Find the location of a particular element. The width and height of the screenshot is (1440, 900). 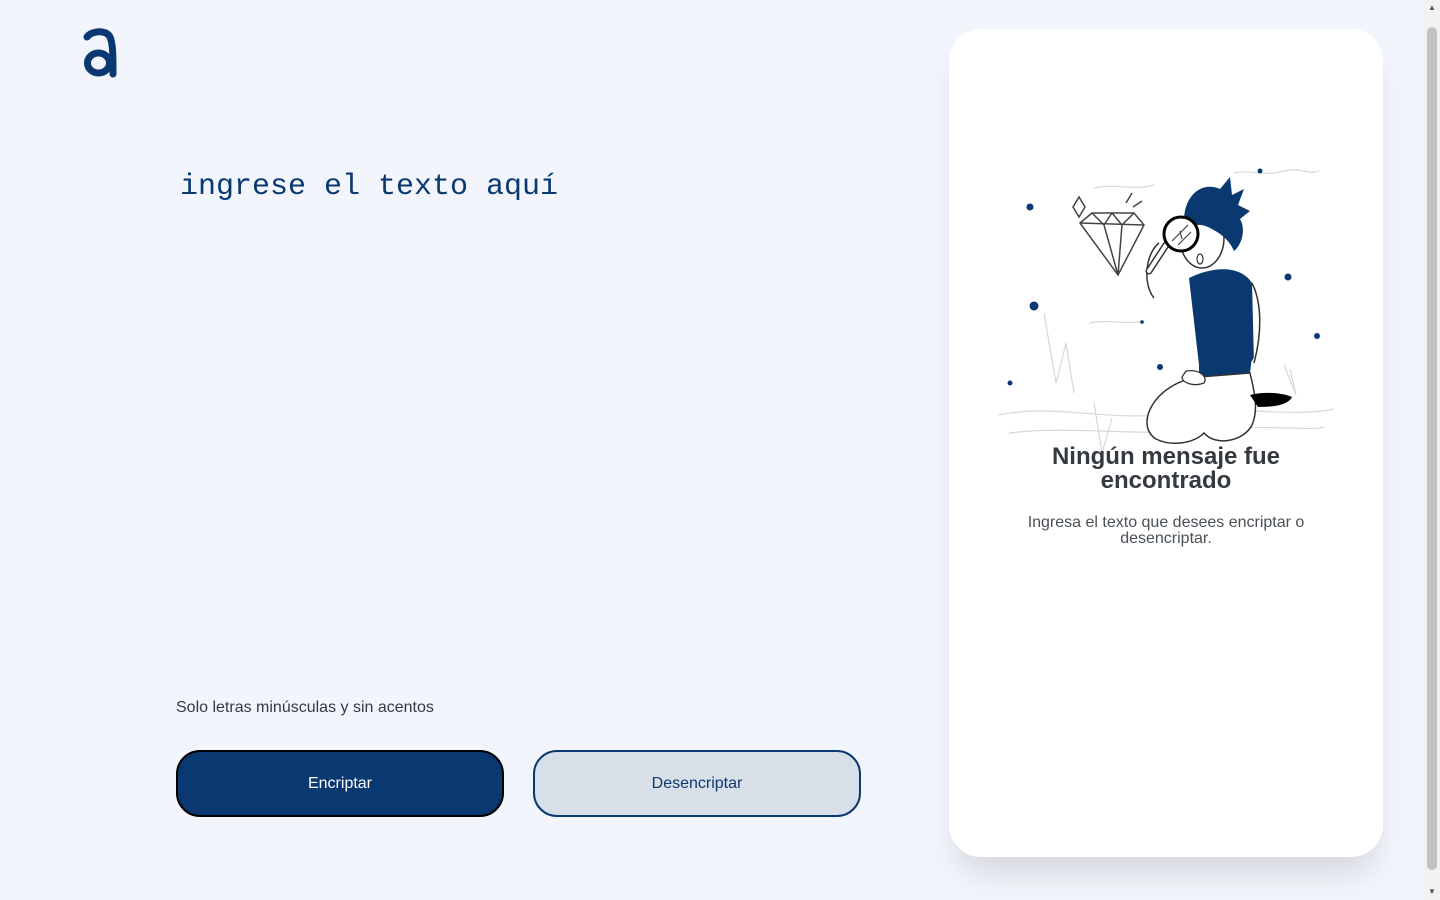

scrollbar: ▲ ▼ is located at coordinates (1432, 450).